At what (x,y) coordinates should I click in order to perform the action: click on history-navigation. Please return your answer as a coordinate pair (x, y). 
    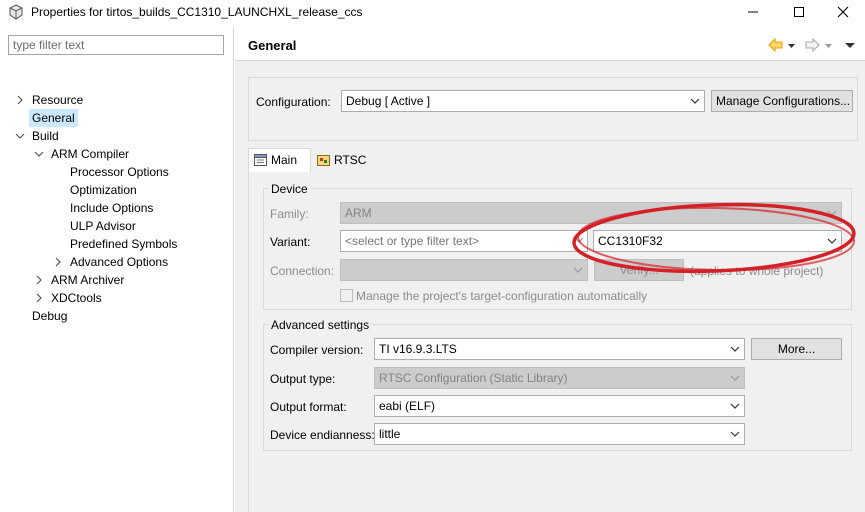
    Looking at the image, I should click on (811, 45).